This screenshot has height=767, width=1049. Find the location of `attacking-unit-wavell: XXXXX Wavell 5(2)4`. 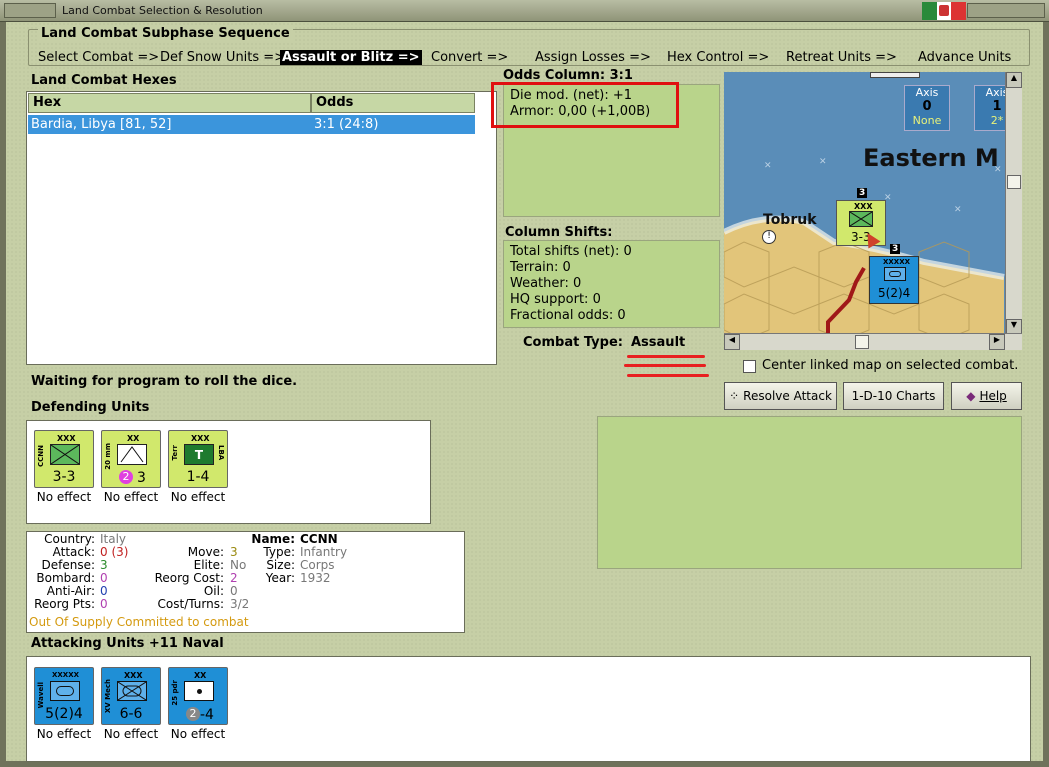

attacking-unit-wavell: XXXXX Wavell 5(2)4 is located at coordinates (64, 696).